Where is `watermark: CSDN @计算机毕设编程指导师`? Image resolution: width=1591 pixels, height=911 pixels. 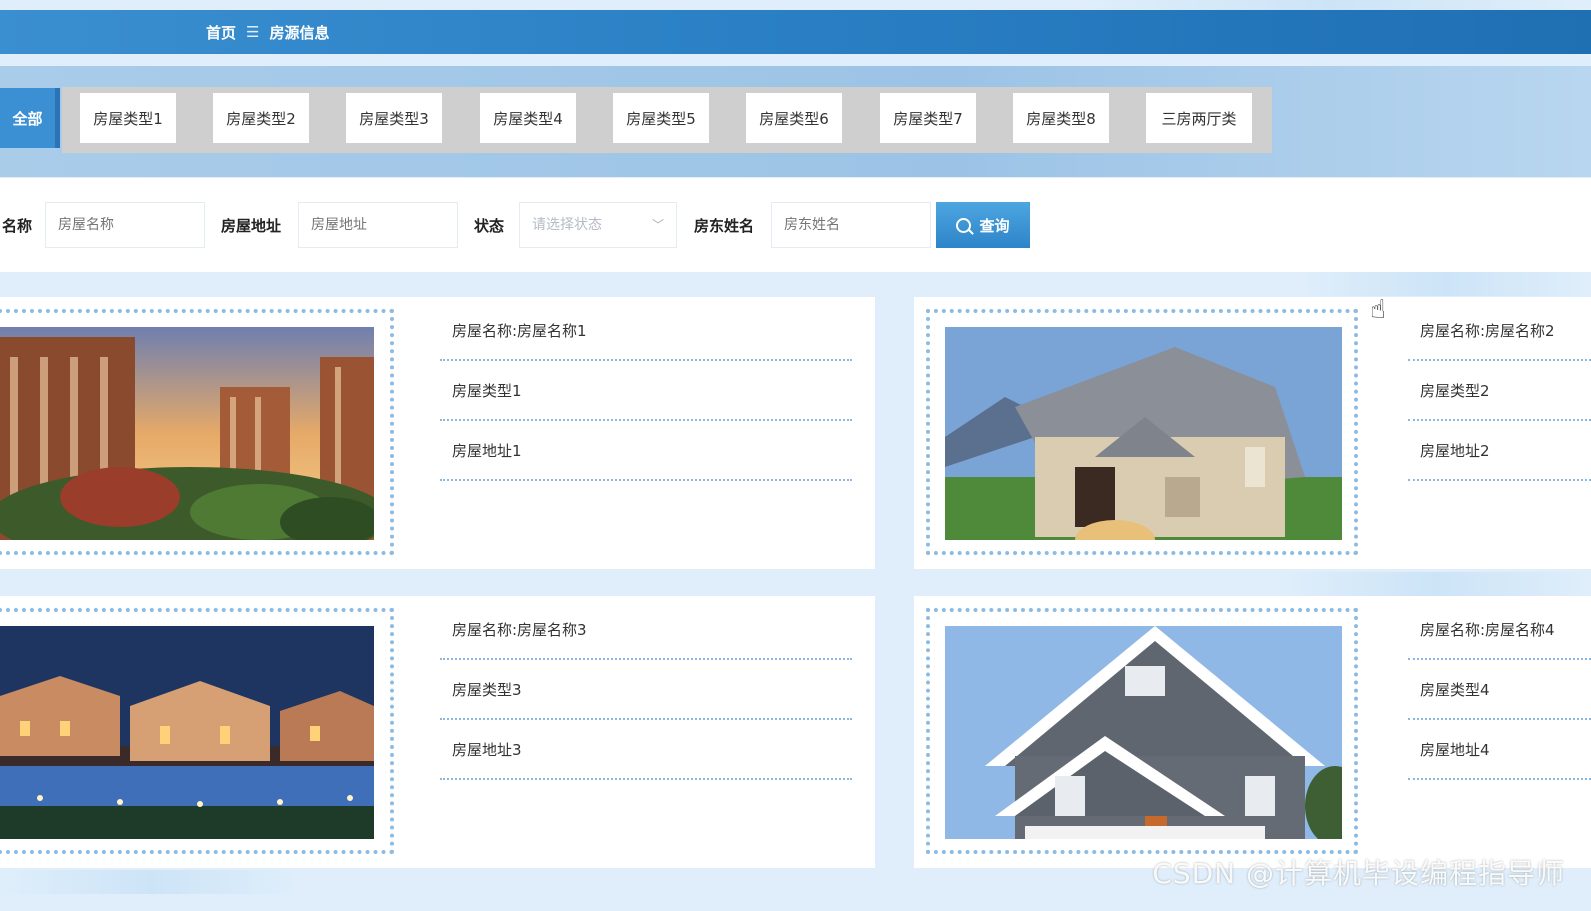
watermark: CSDN @计算机毕设编程指导师 is located at coordinates (1358, 873).